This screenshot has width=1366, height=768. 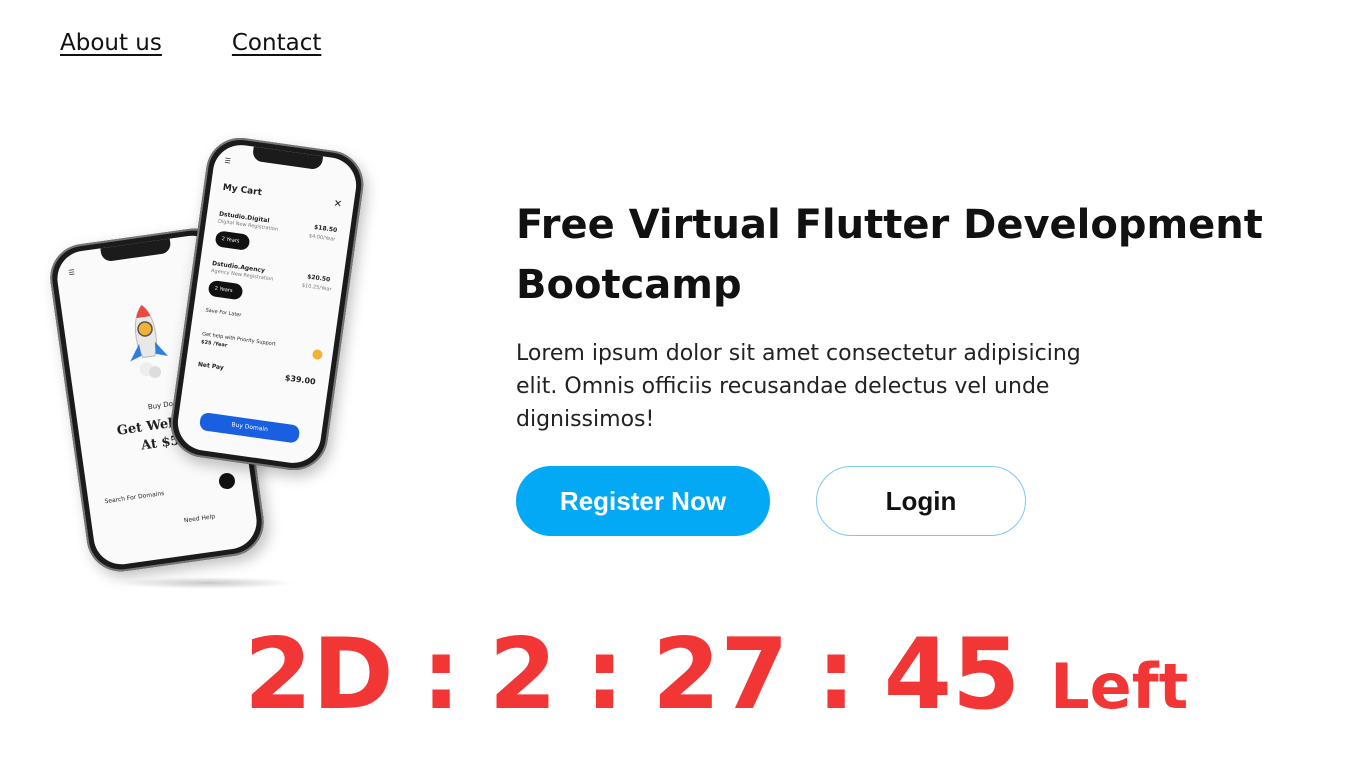 What do you see at coordinates (226, 481) in the screenshot?
I see `back-search-icon` at bounding box center [226, 481].